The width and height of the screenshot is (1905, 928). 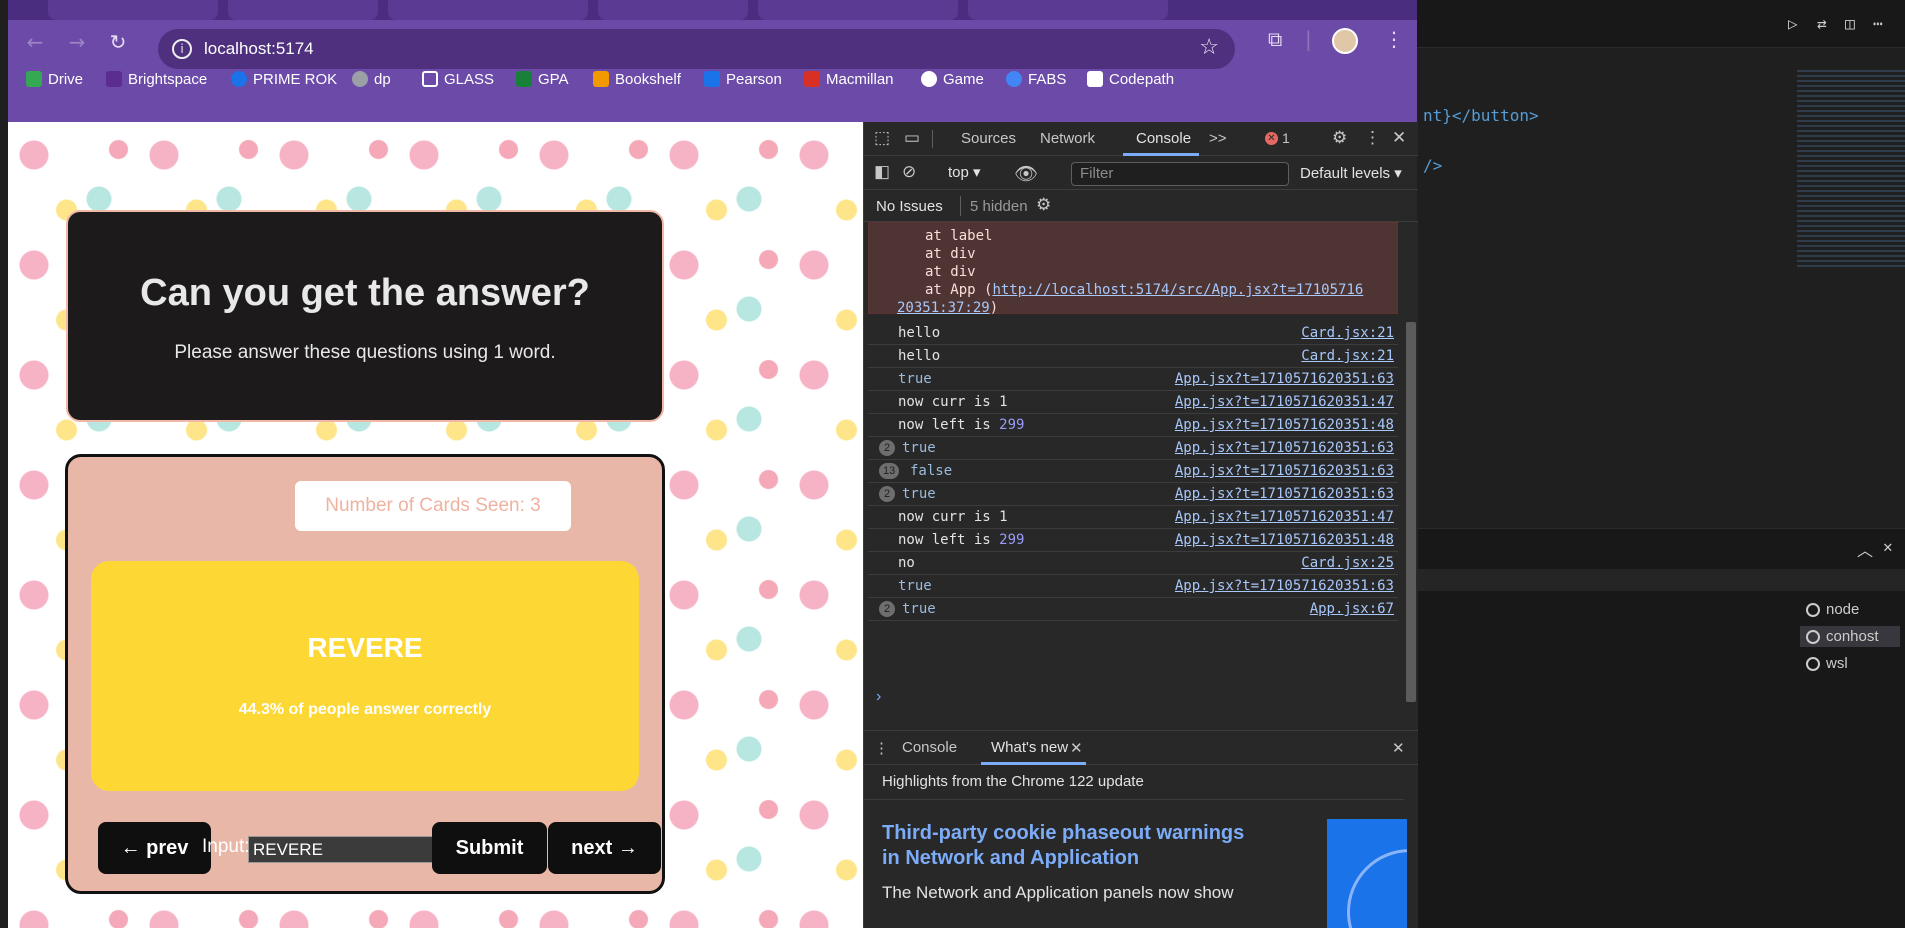 I want to click on bookmark-dp: dp, so click(x=371, y=79).